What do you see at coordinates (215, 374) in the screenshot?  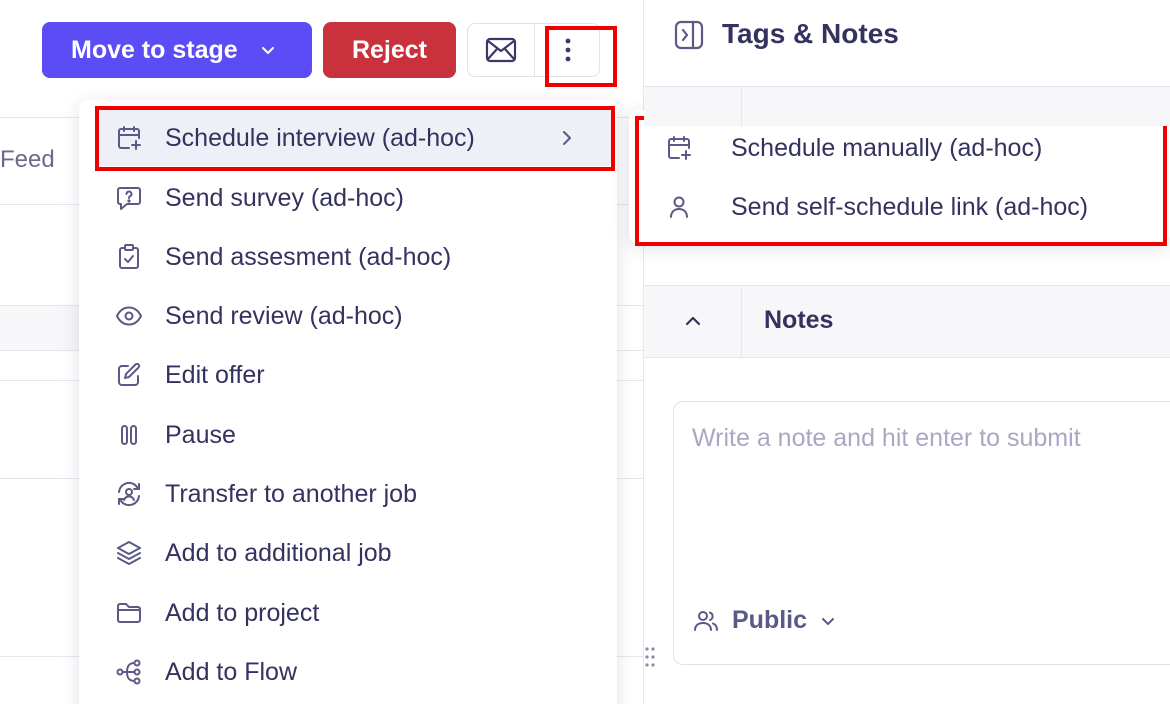 I see `menu-item-label: Edit offer` at bounding box center [215, 374].